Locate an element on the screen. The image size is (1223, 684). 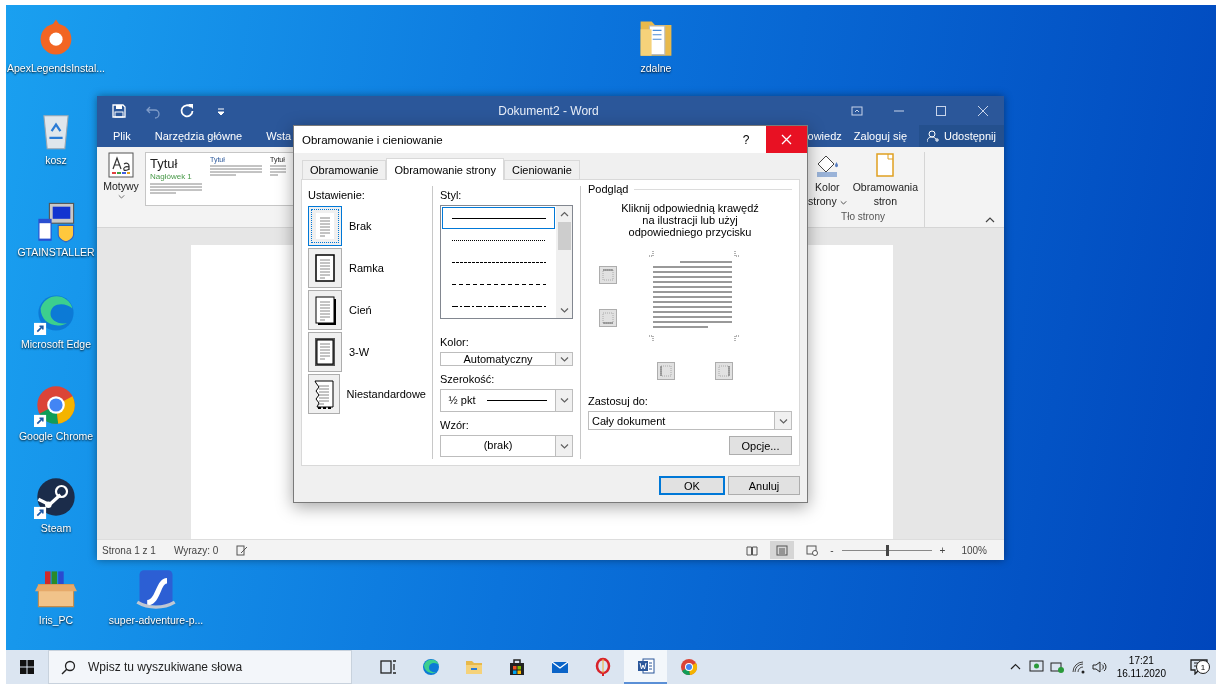
chrome-app-icon is located at coordinates (688, 667).